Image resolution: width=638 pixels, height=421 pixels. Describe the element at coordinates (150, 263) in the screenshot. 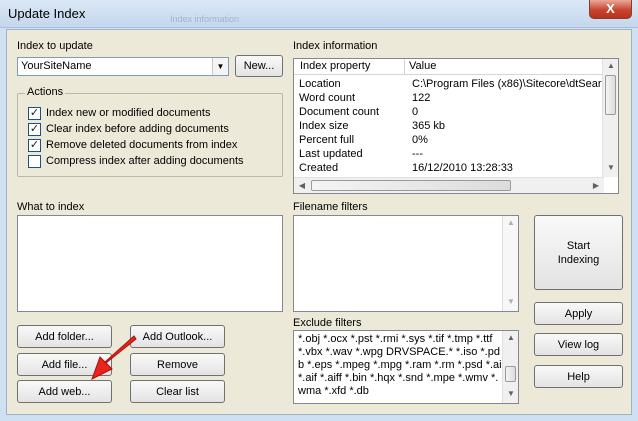

I see `what-to-index-list` at that location.